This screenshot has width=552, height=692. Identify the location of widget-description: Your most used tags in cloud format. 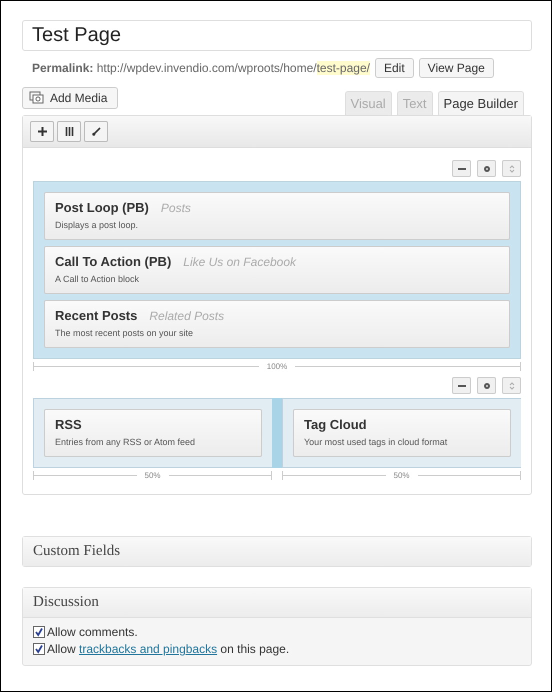
(376, 442).